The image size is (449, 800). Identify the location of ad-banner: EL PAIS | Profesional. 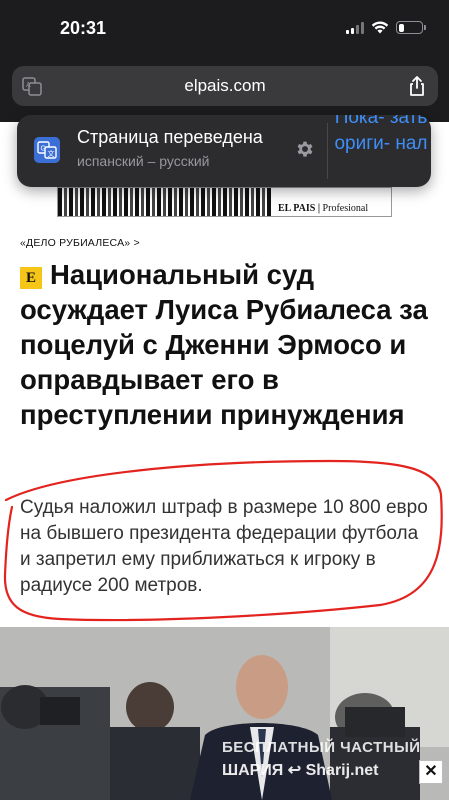
(224, 202).